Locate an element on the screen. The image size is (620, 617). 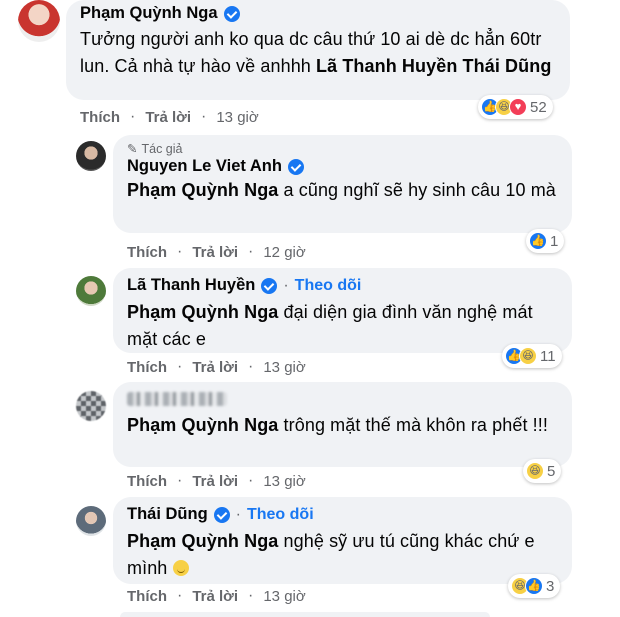
love-icon: ♥ is located at coordinates (518, 107).